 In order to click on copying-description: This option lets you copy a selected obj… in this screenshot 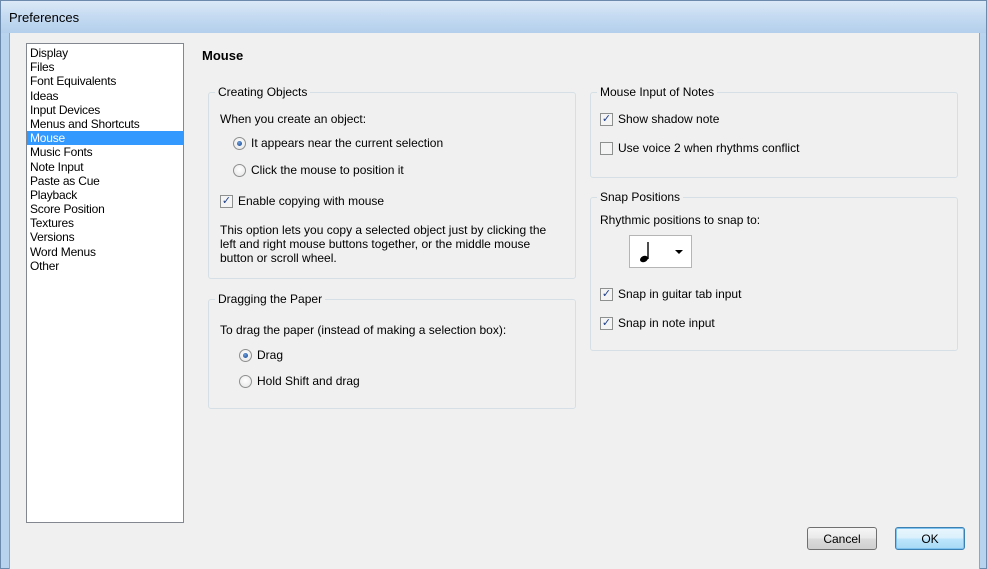, I will do `click(383, 244)`.